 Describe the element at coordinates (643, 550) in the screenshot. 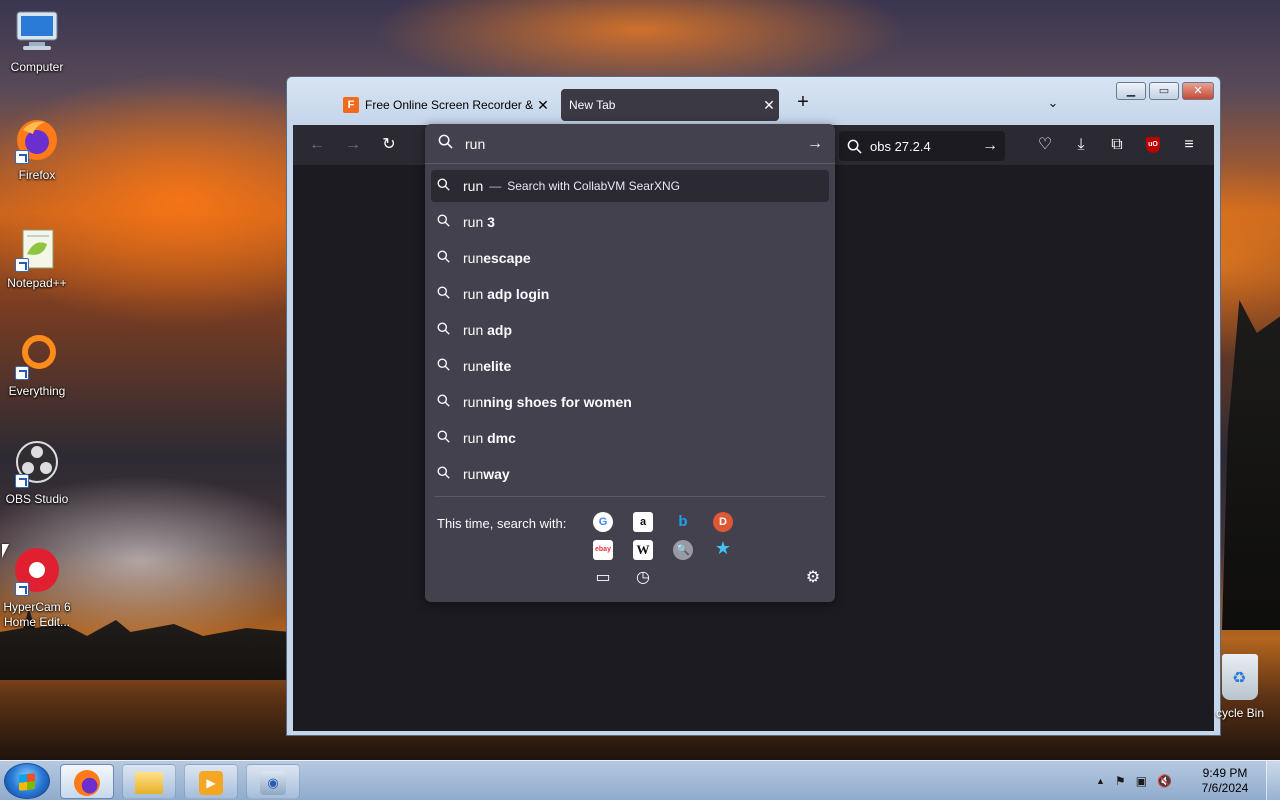

I see `wikipedia-engine-icon: W` at that location.